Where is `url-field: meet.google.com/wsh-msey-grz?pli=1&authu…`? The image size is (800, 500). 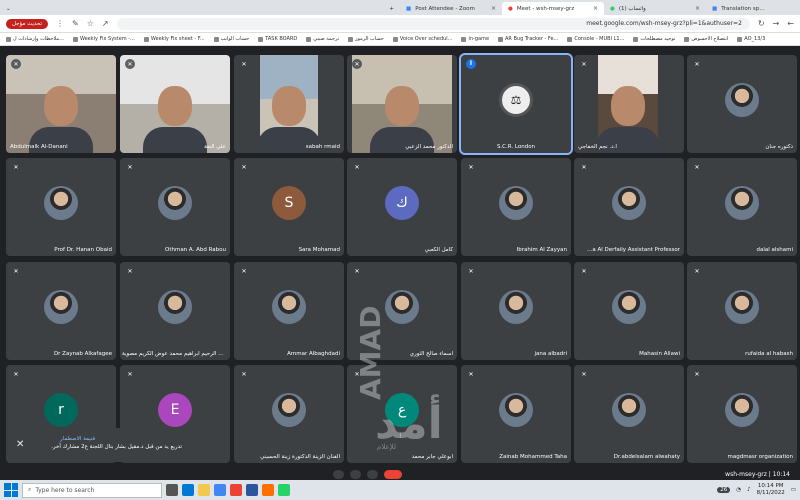
url-field: meet.google.com/wsh-msey-grz?pli=1&authu… is located at coordinates (433, 23).